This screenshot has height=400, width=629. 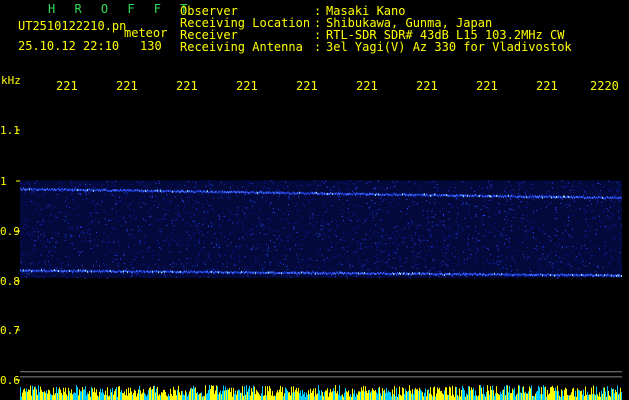 What do you see at coordinates (604, 86) in the screenshot?
I see `x-tick-label: 2220` at bounding box center [604, 86].